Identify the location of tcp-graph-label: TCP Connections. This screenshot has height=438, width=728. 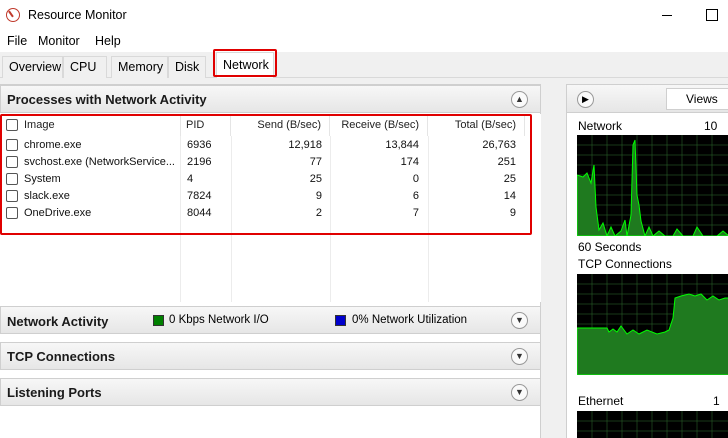
(625, 264).